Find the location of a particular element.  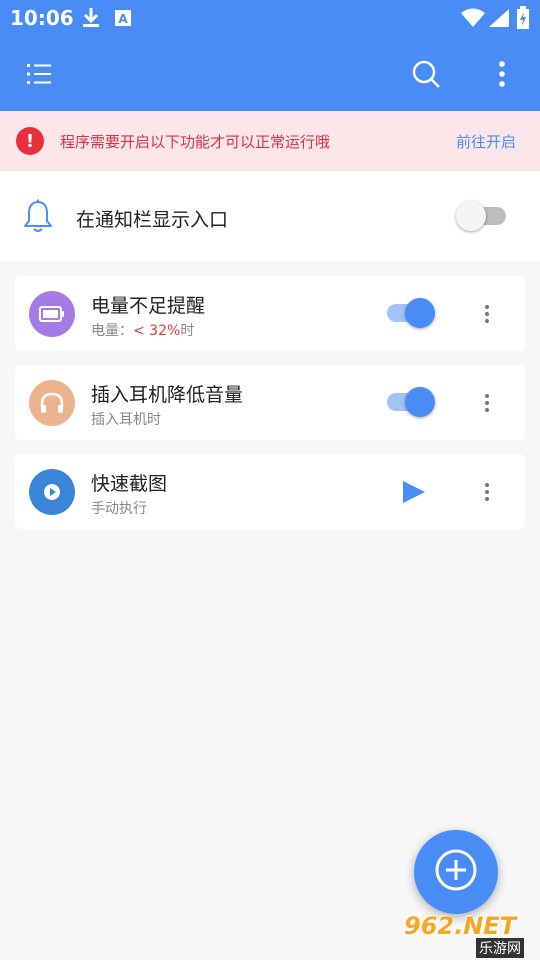

battery-icon is located at coordinates (52, 314).